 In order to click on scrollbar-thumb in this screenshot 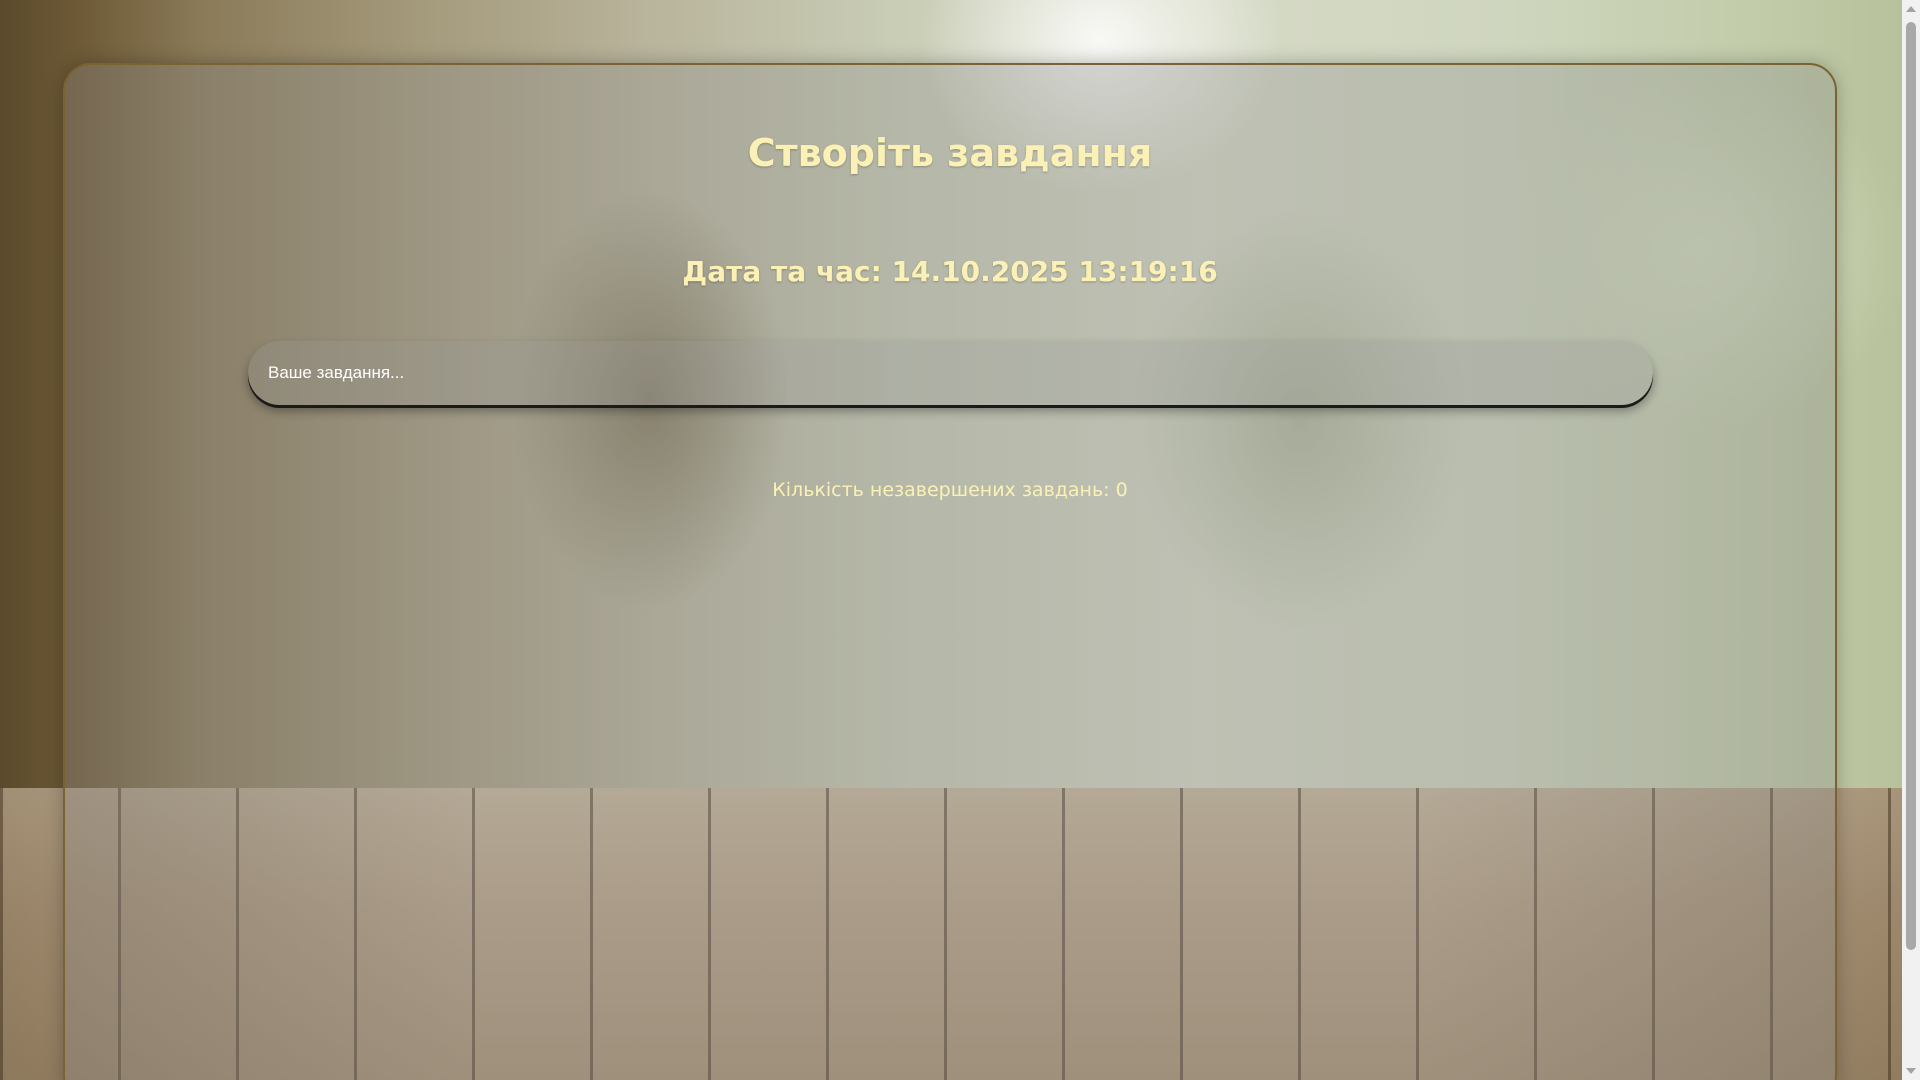, I will do `click(1911, 486)`.